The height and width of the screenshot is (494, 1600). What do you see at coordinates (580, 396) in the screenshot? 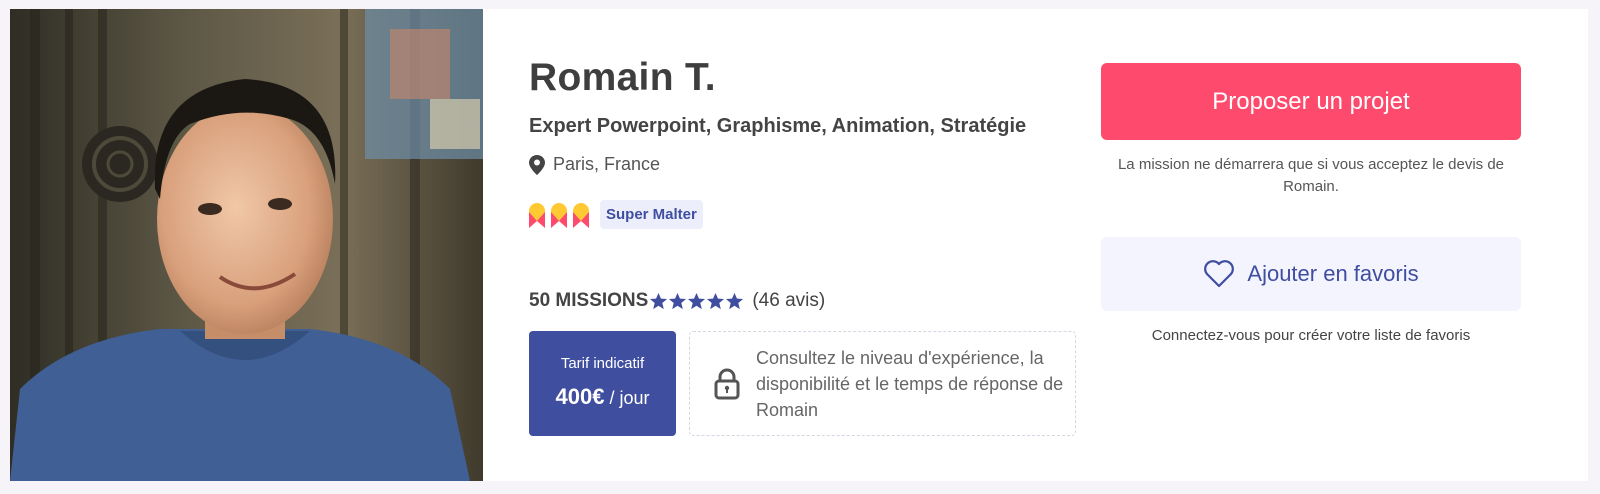
I see `rate-amount: 400€` at bounding box center [580, 396].